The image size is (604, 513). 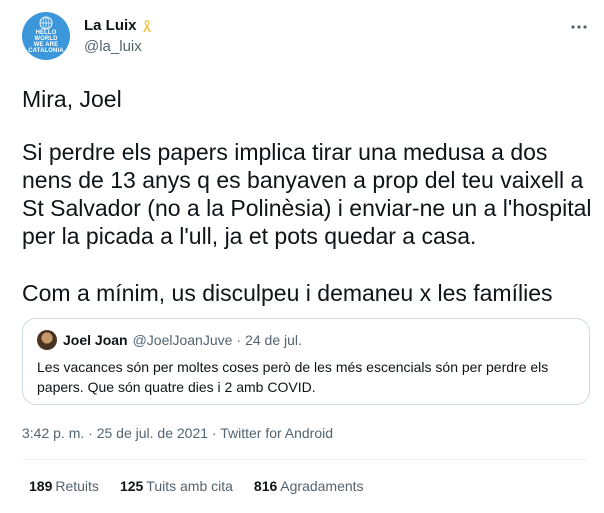 I want to click on author-handle: @la_luix, so click(x=113, y=46).